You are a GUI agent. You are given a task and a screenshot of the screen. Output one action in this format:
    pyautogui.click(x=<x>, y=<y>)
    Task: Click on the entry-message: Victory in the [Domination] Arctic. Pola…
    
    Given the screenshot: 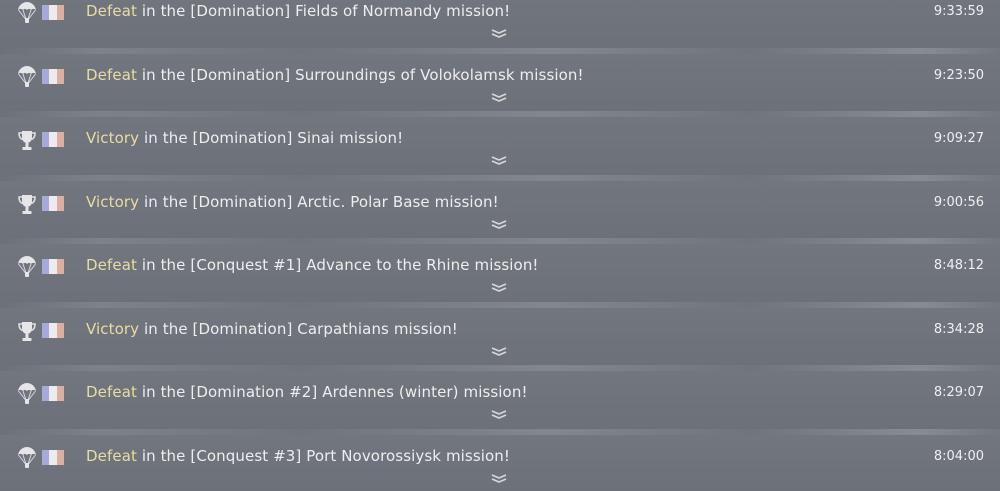 What is the action you would take?
    pyautogui.click(x=292, y=202)
    